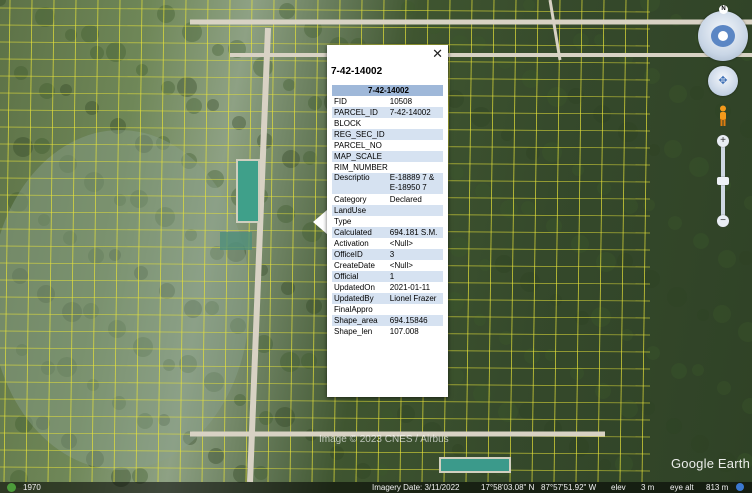 This screenshot has width=752, height=493. Describe the element at coordinates (387, 183) in the screenshot. I see `attribute-row: Descriptio E-18889 7 & E-18950 7` at that location.